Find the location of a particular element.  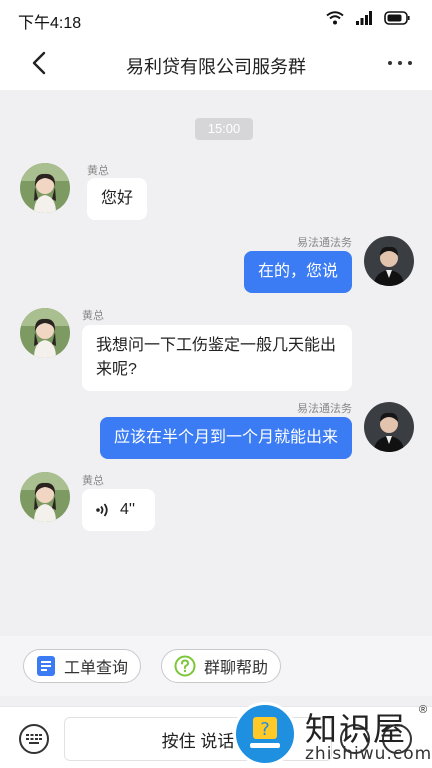

status-icons is located at coordinates (368, 18).